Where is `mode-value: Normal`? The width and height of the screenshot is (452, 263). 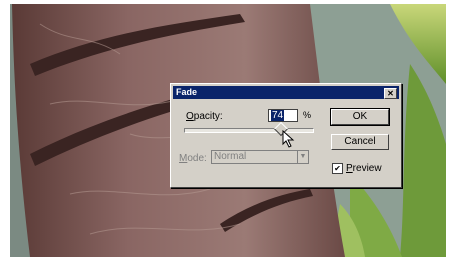
mode-value: Normal is located at coordinates (230, 156).